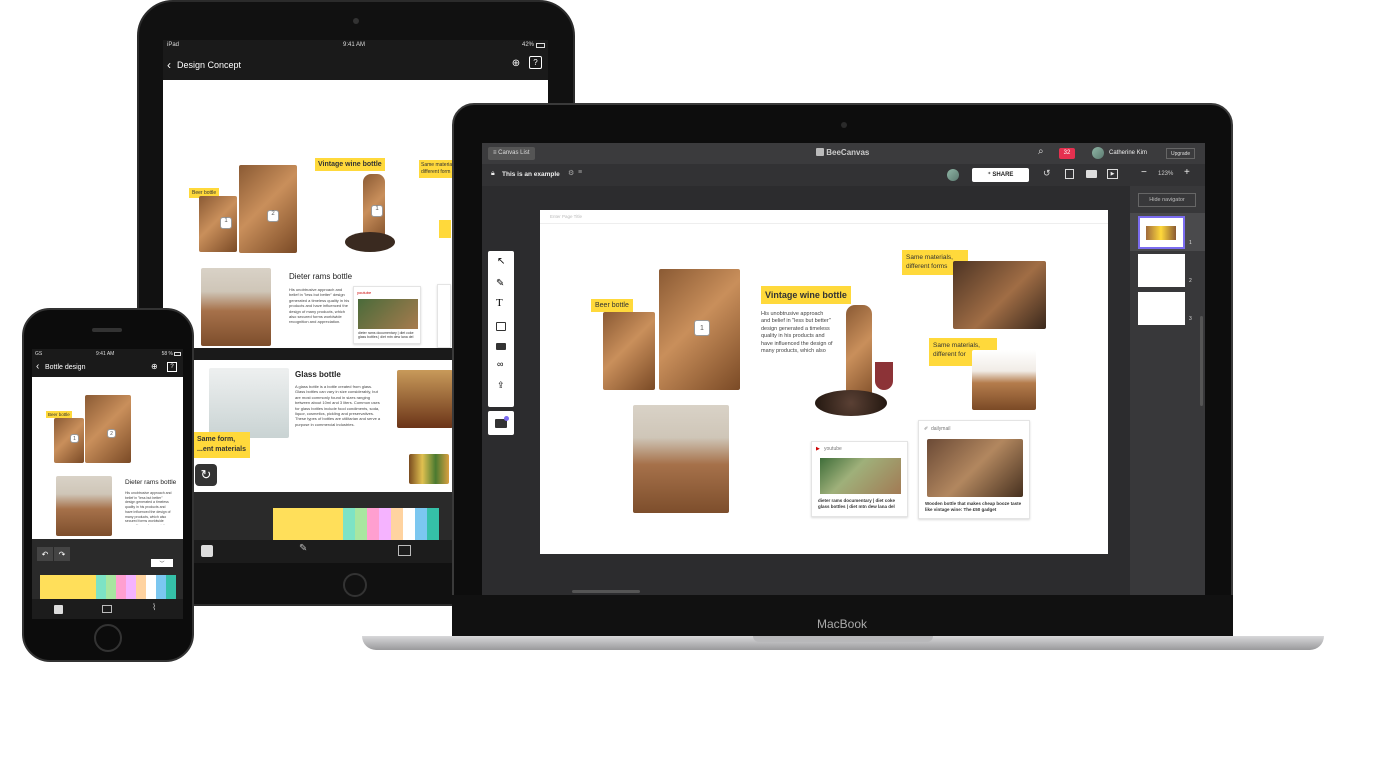  I want to click on canvas-list-button: ≡ Canvas List, so click(511, 153).